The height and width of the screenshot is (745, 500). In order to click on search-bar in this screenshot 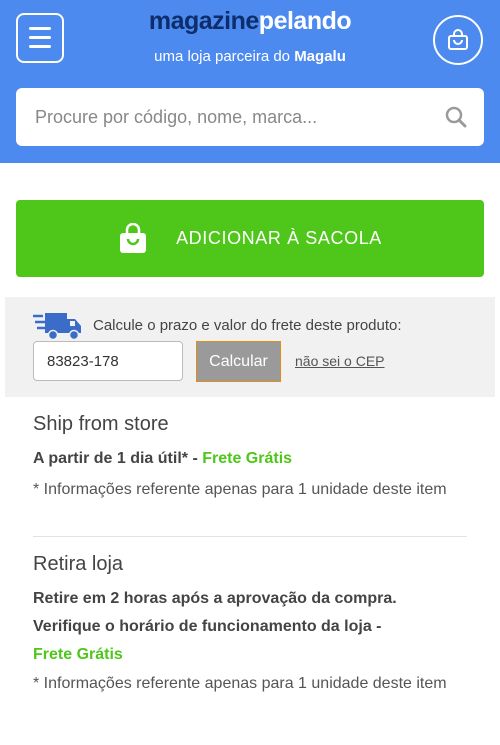, I will do `click(250, 117)`.